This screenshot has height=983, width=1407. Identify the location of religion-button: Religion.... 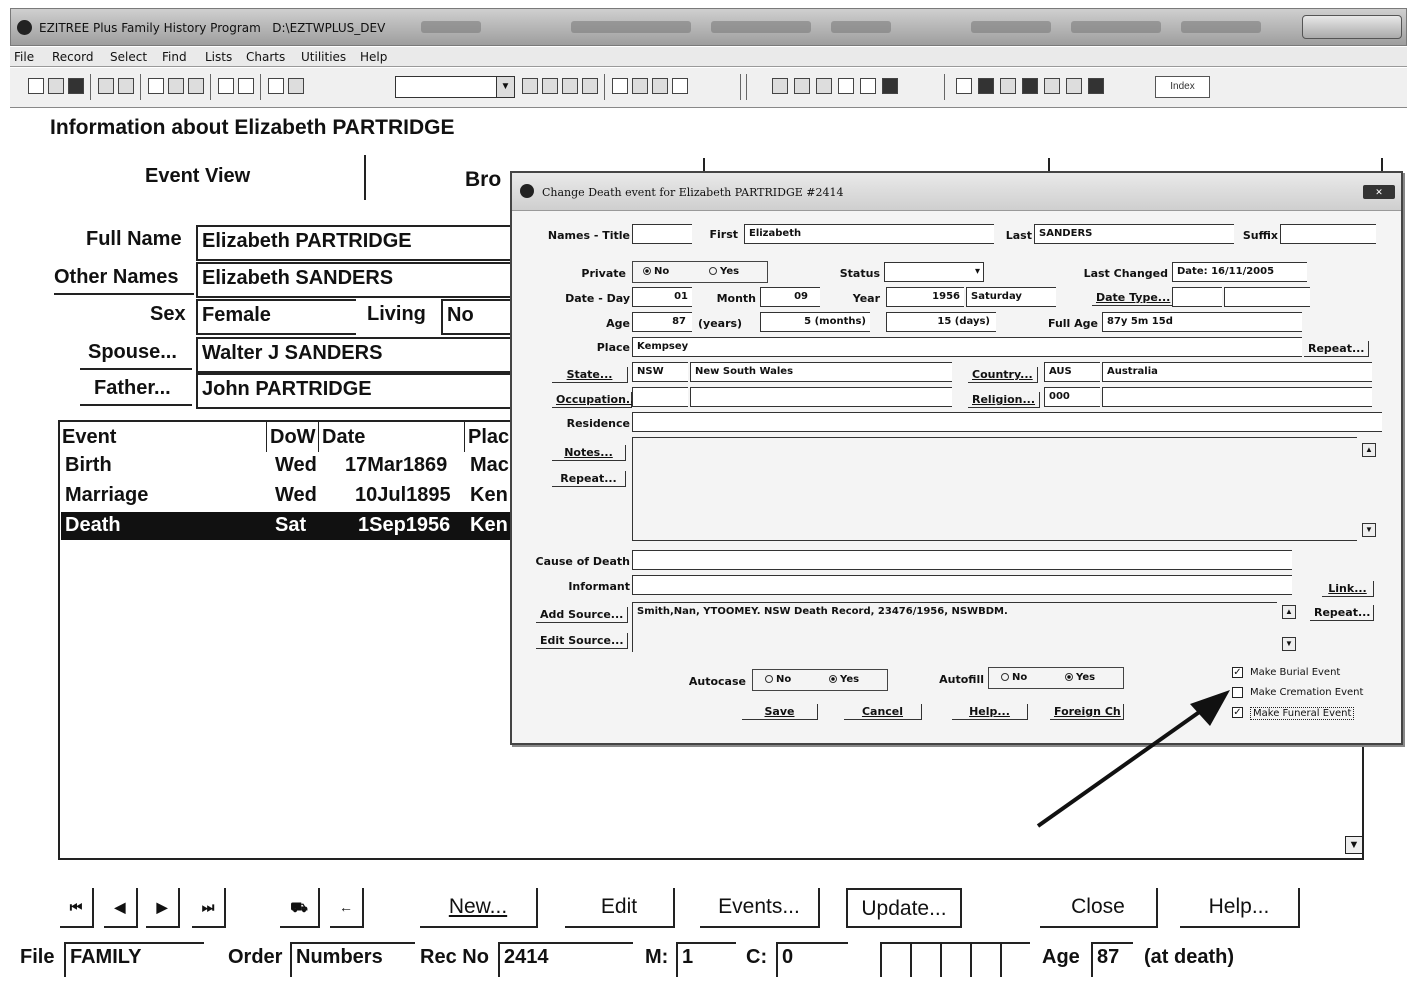
(1004, 400).